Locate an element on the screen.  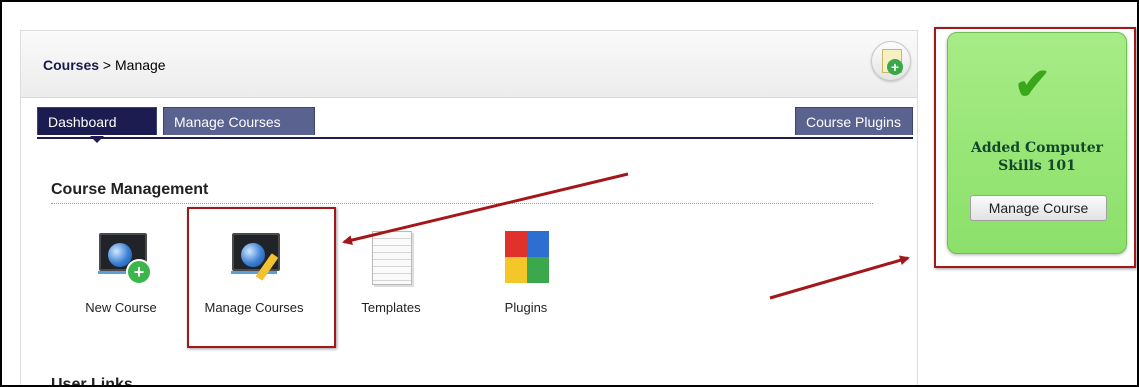
course-management-heading: Course Management is located at coordinates (130, 189).